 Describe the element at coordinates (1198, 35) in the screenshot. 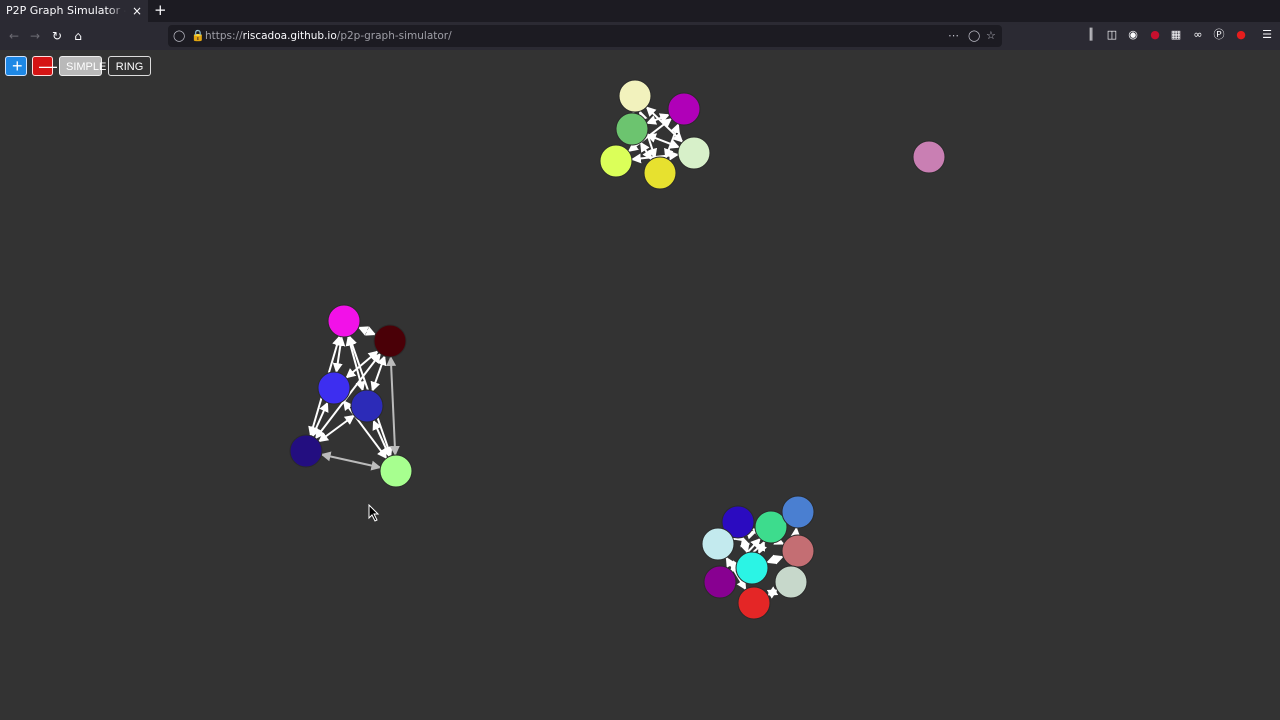

I see `glasses-icon: ∞` at that location.